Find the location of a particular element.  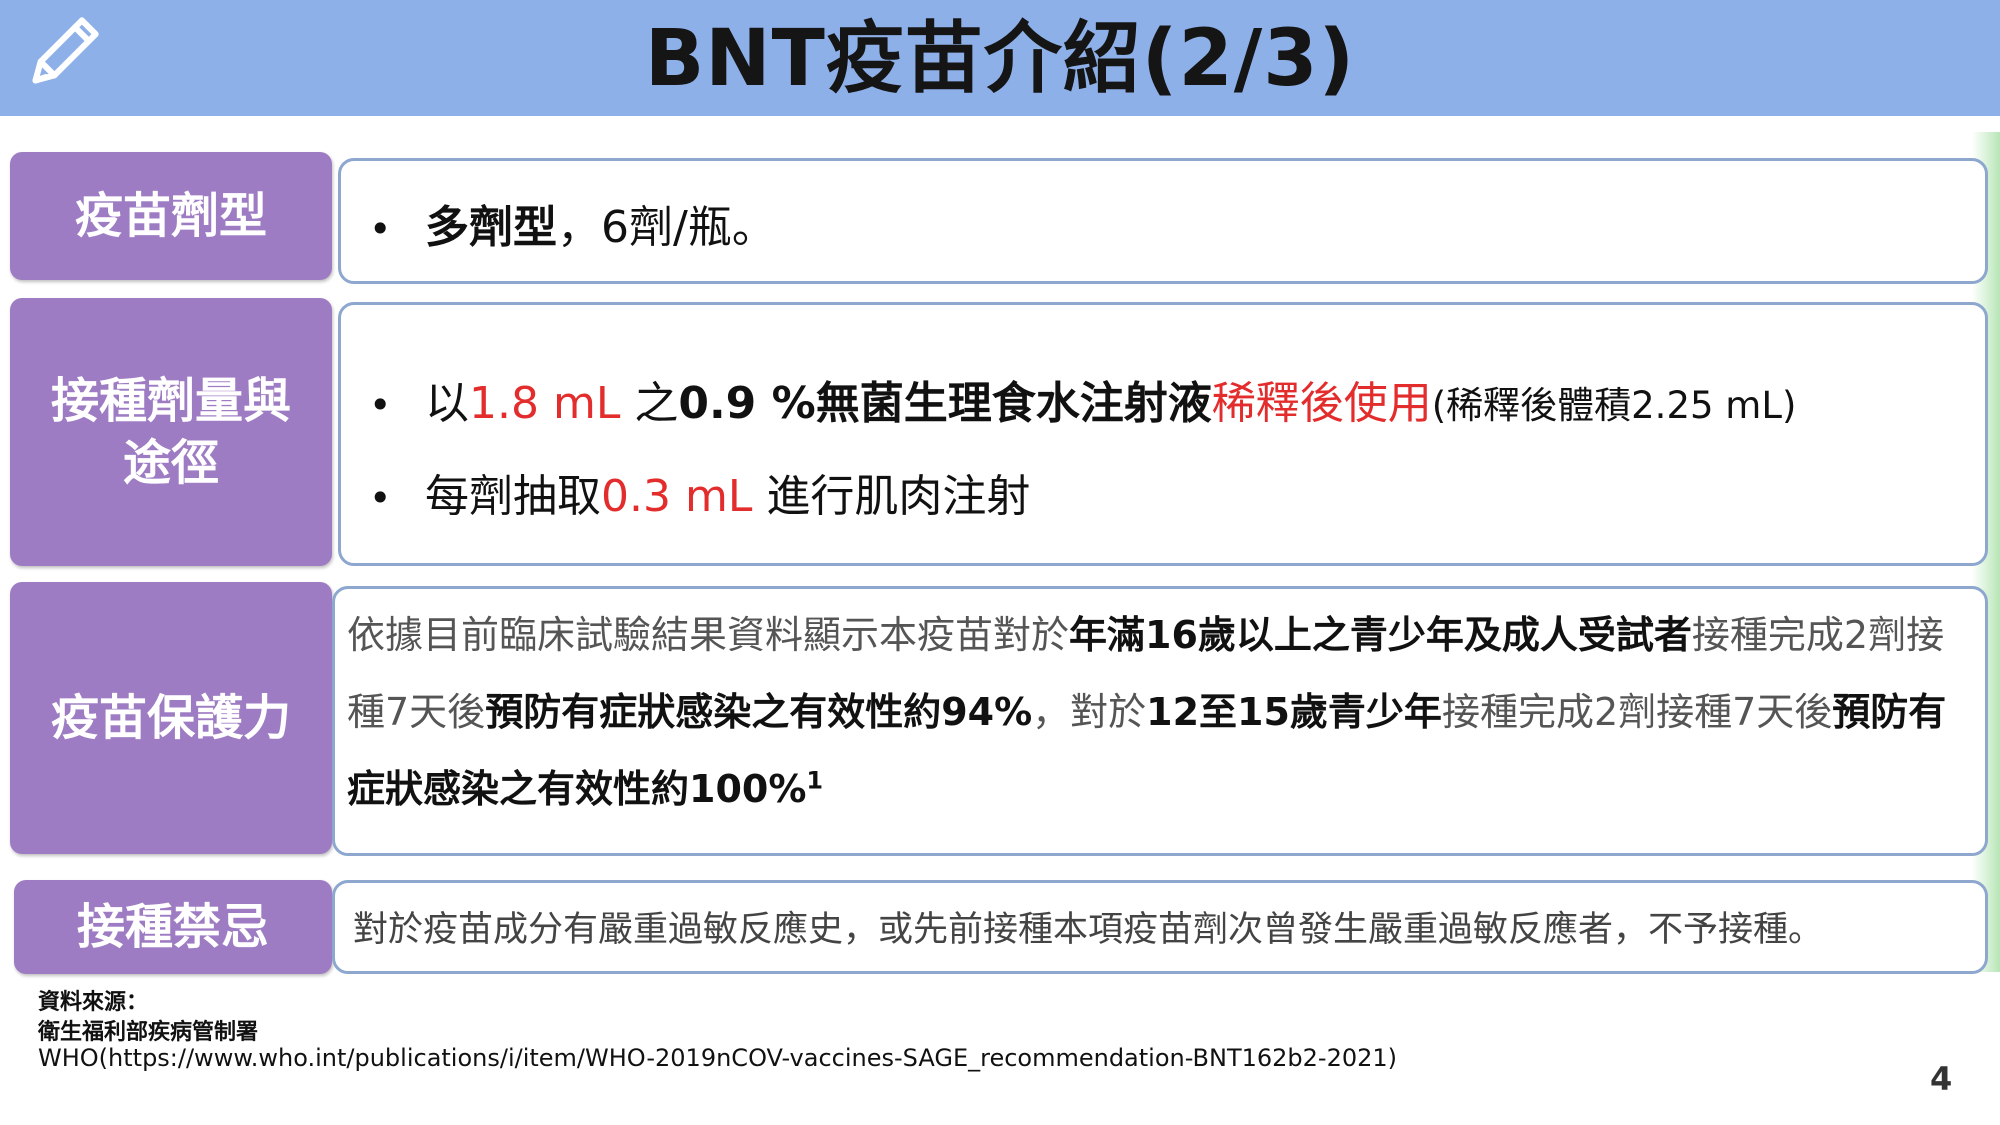

source-label: 資料來源： is located at coordinates (93, 1002).